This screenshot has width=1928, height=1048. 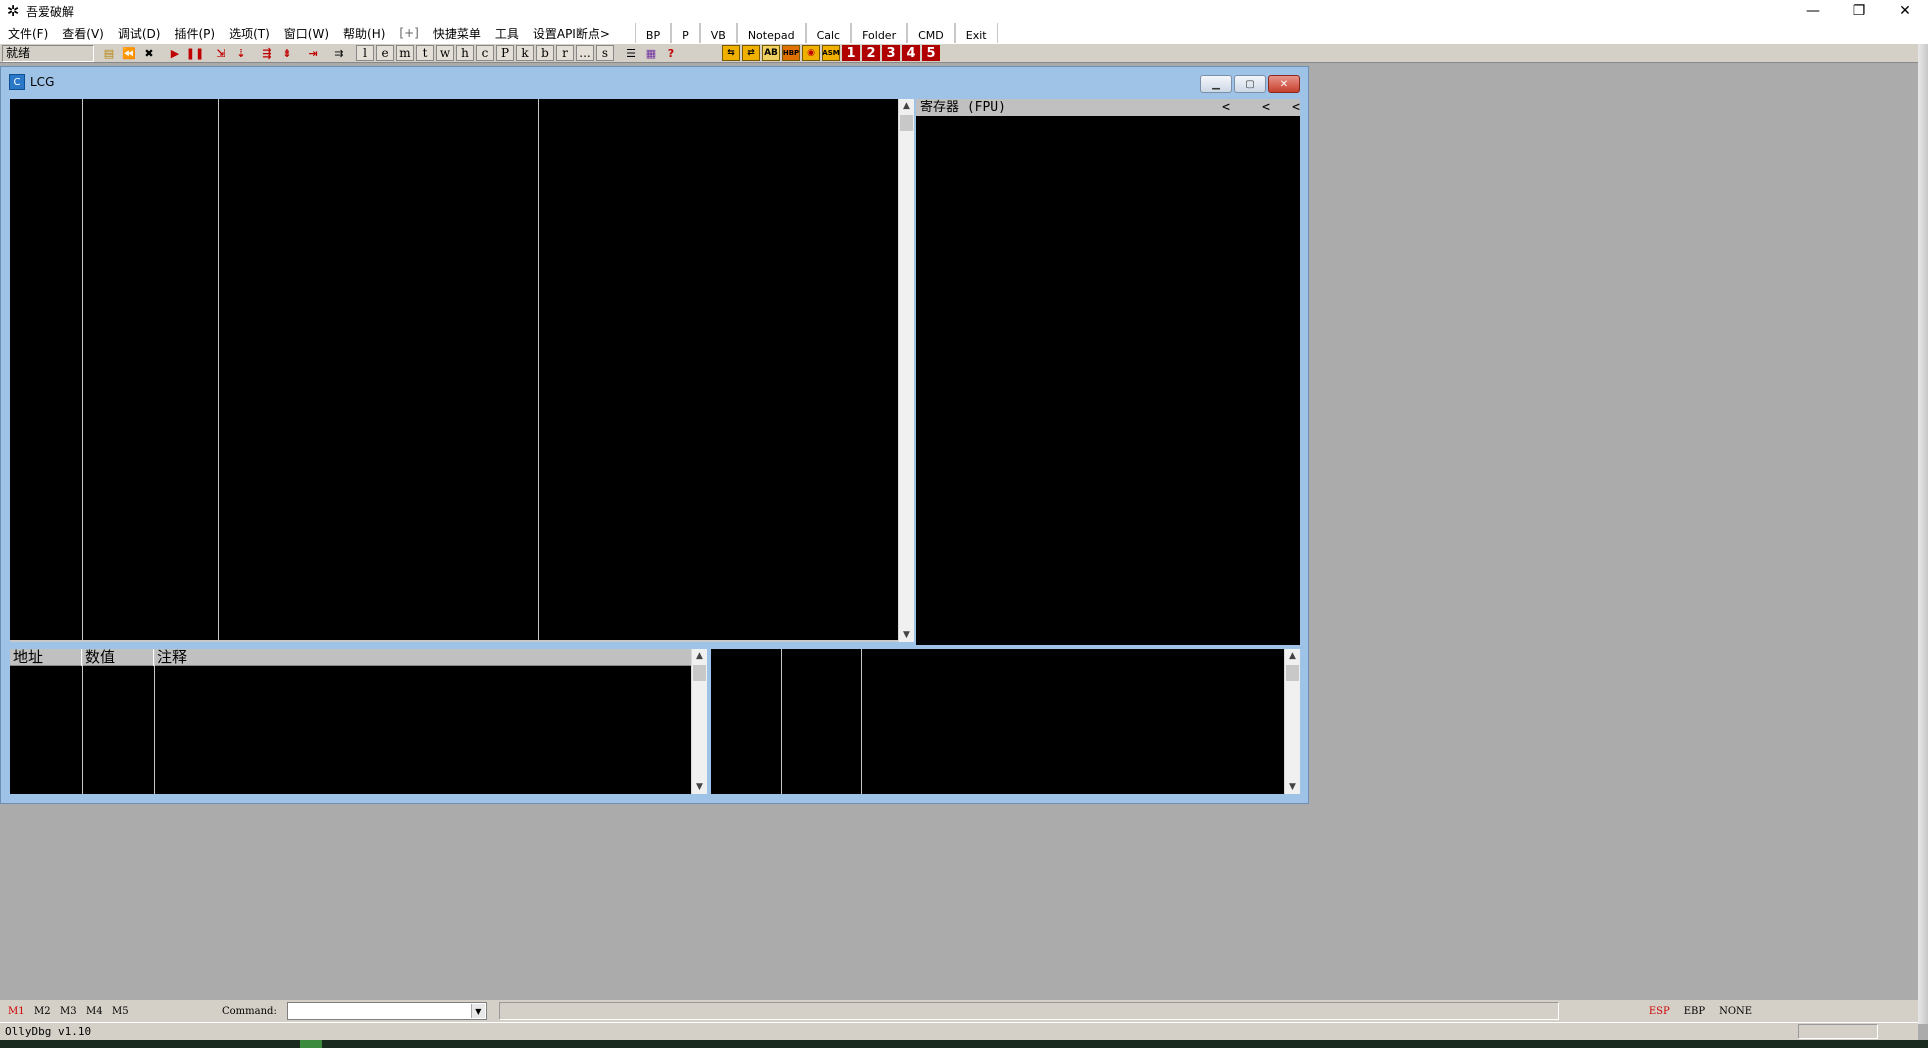 I want to click on dump-pane: 地址 数值 注释, so click(x=350, y=721).